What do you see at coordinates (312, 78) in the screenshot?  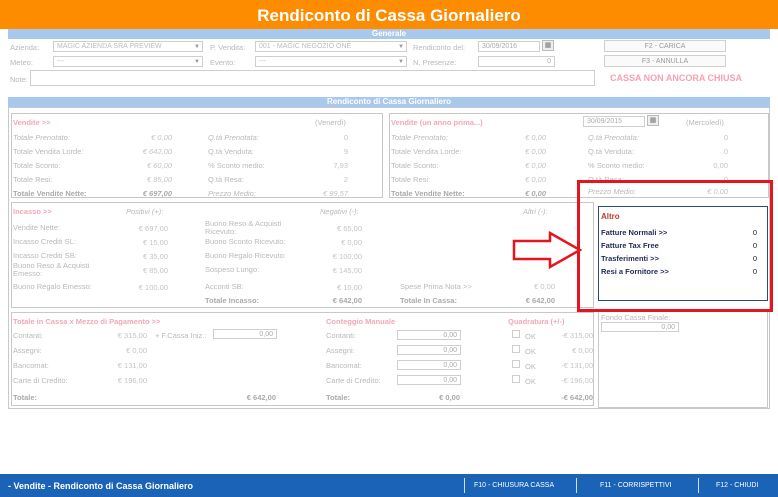 I see `note-input` at bounding box center [312, 78].